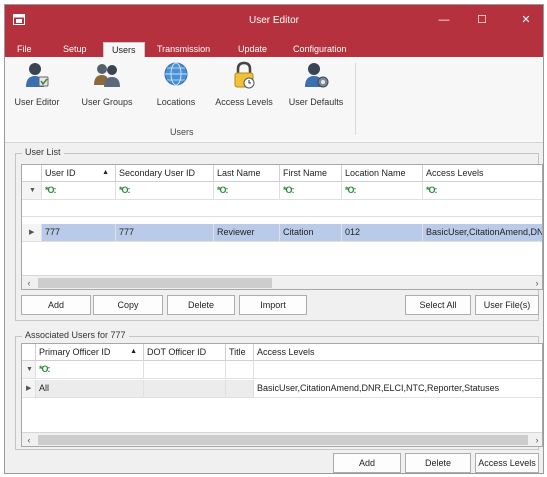  Describe the element at coordinates (37, 75) in the screenshot. I see `user-icon` at that location.